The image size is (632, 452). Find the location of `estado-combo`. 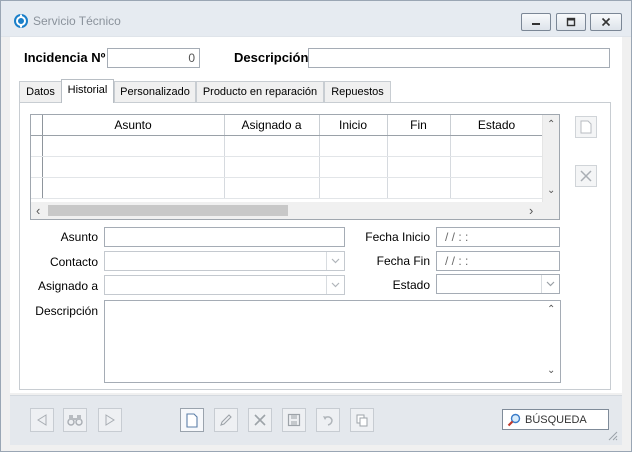

estado-combo is located at coordinates (498, 284).